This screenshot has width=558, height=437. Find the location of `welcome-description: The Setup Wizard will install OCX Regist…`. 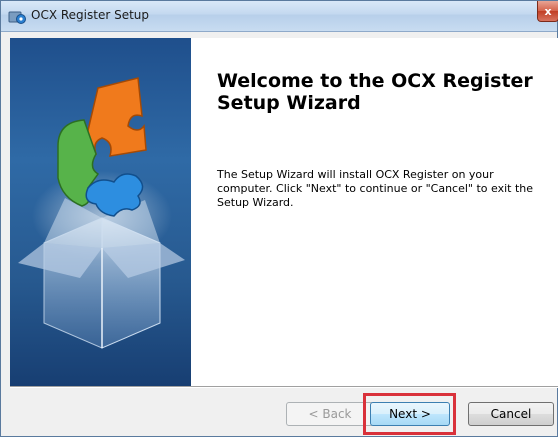

welcome-description: The Setup Wizard will install OCX Regist… is located at coordinates (375, 188).